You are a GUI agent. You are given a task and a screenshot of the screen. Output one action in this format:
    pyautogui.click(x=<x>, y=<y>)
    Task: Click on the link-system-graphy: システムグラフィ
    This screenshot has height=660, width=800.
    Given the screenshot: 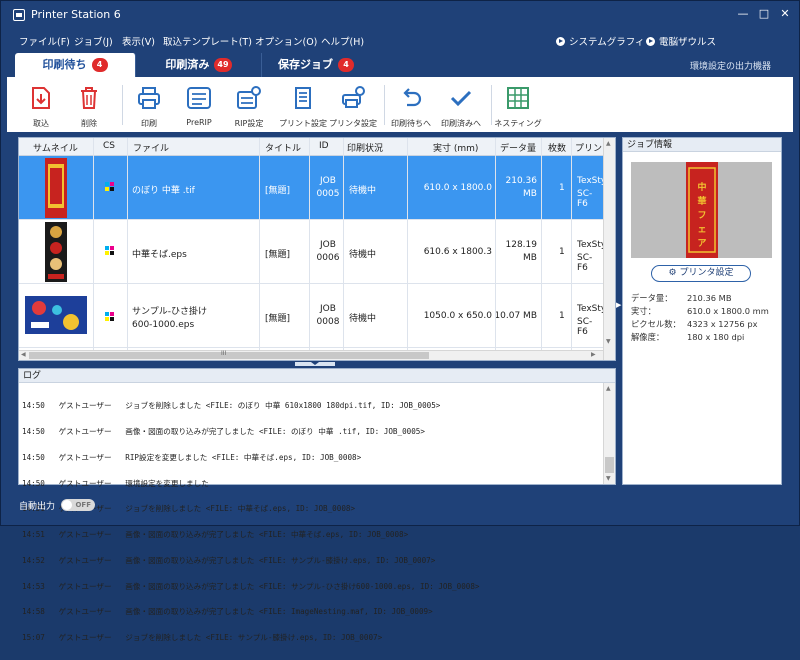 What is the action you would take?
    pyautogui.click(x=600, y=41)
    